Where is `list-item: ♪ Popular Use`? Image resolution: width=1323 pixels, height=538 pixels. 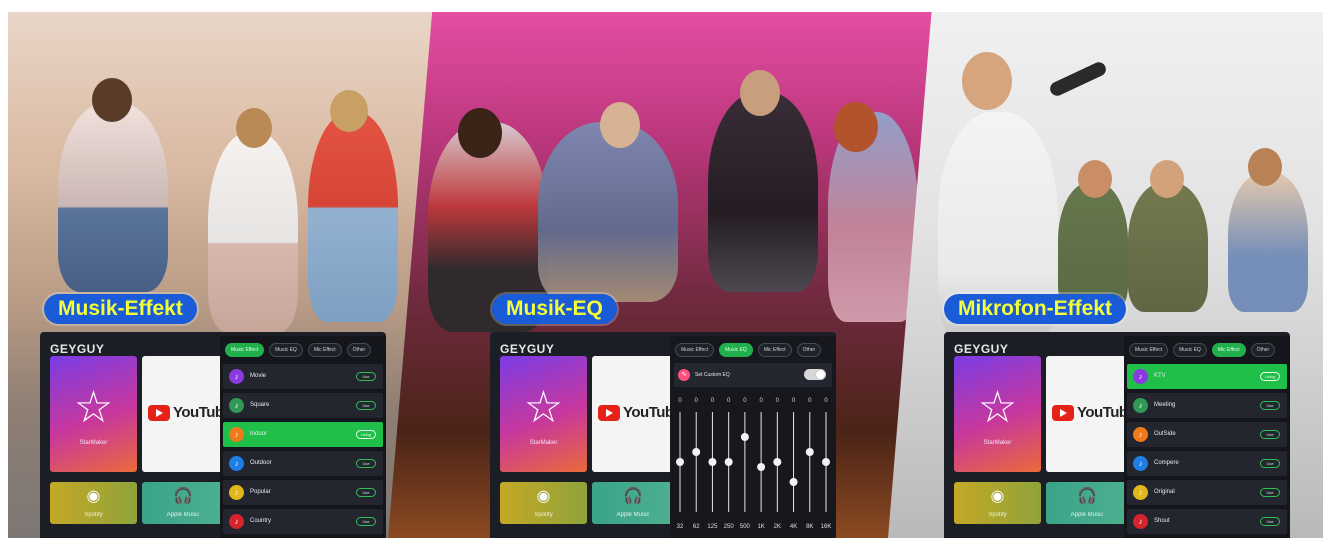 list-item: ♪ Popular Use is located at coordinates (303, 492).